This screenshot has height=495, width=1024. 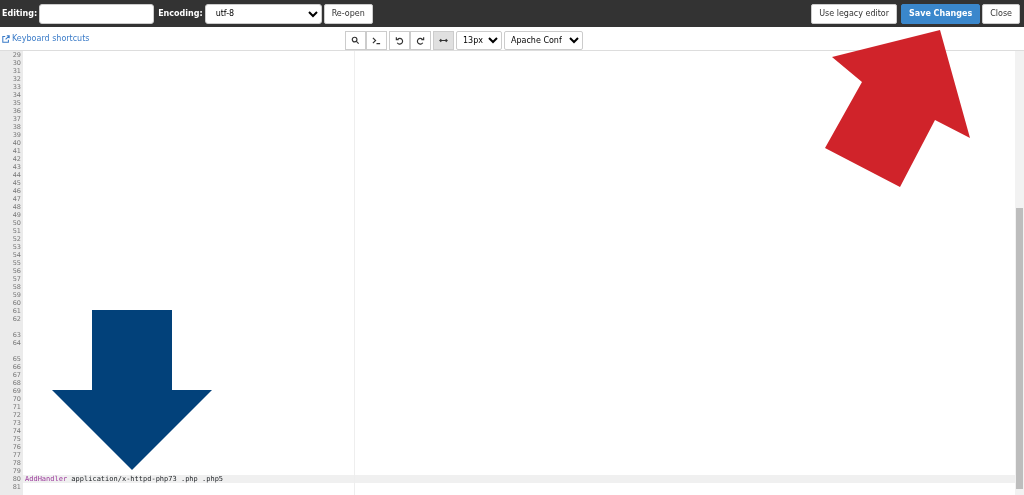 What do you see at coordinates (1001, 13) in the screenshot?
I see `close-button: Close` at bounding box center [1001, 13].